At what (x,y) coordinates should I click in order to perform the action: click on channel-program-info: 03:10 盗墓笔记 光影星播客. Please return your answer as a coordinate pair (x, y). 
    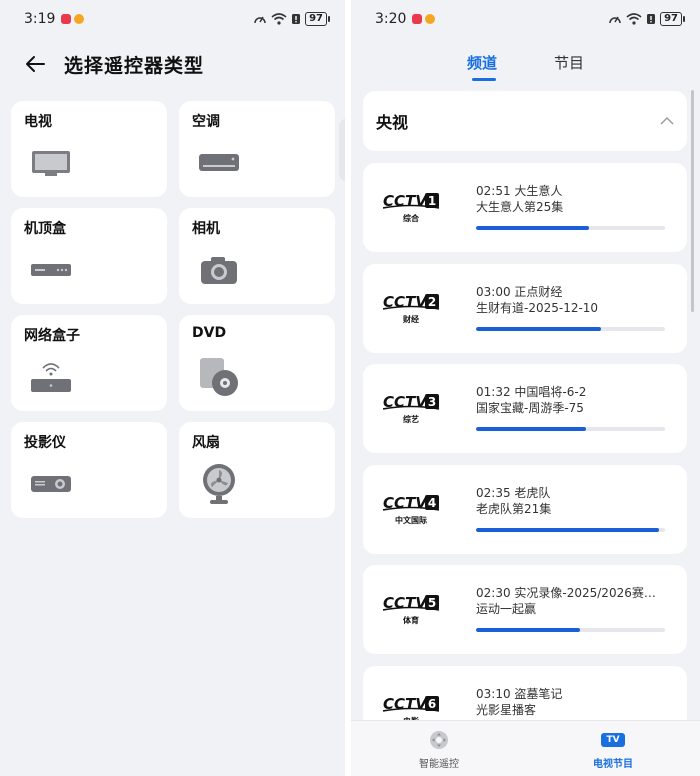
    Looking at the image, I should click on (571, 702).